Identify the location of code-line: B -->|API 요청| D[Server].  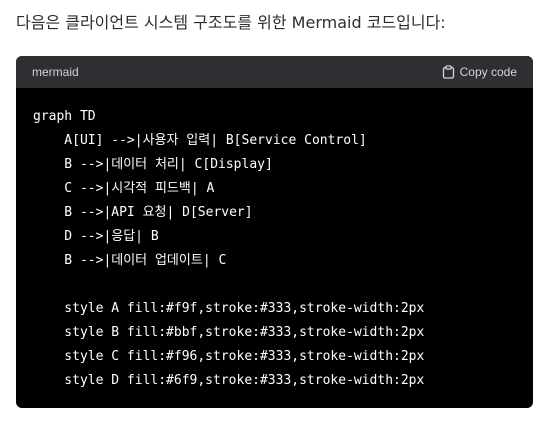
(143, 212).